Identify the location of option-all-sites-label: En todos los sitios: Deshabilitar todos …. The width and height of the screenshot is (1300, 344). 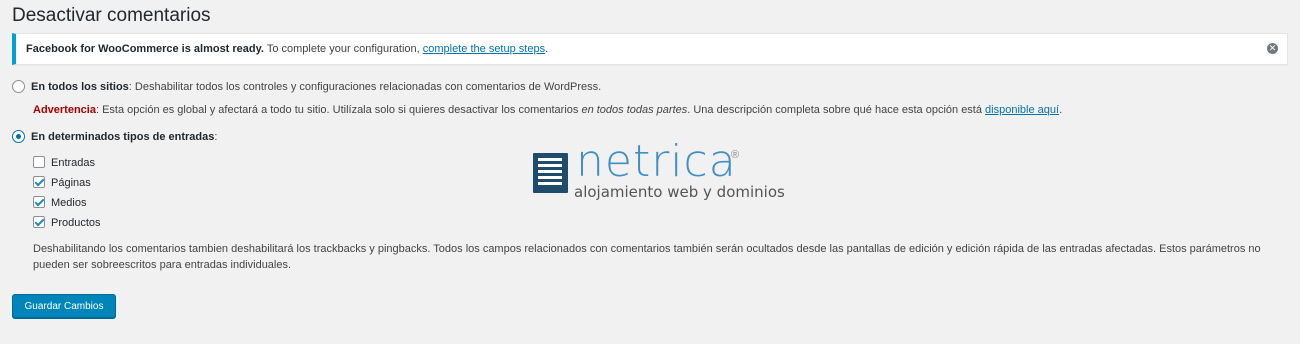
(316, 87).